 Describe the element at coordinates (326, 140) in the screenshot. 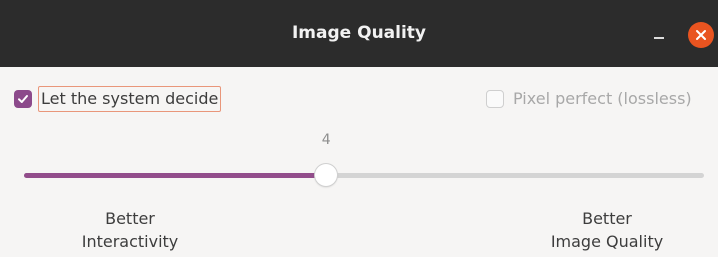

I see `slider-value: 4` at that location.